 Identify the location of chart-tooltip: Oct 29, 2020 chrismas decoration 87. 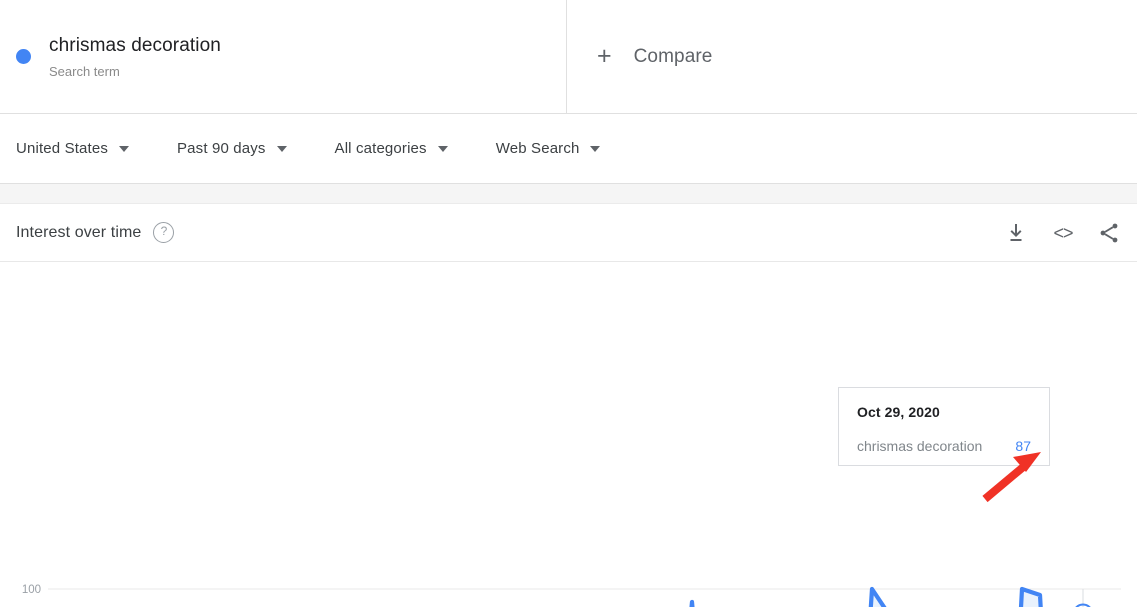
(944, 426).